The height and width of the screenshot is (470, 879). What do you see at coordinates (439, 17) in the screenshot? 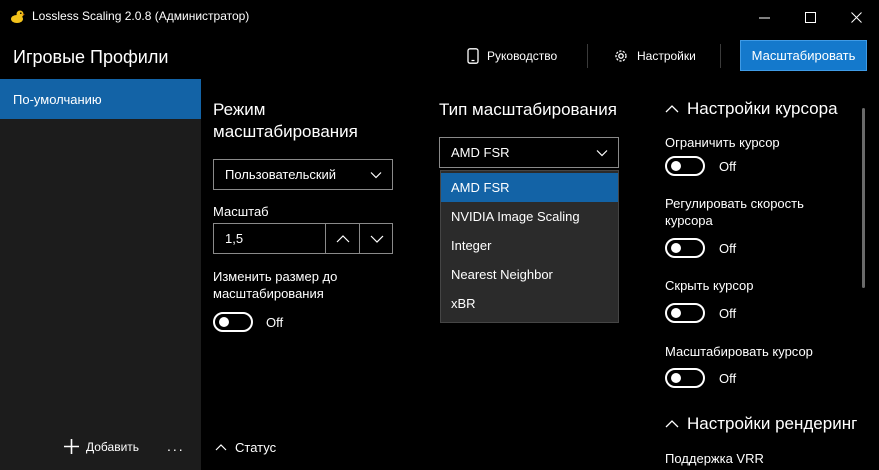
I see `title-bar: Lossless Scaling 2.0.8 (Администратор)` at bounding box center [439, 17].